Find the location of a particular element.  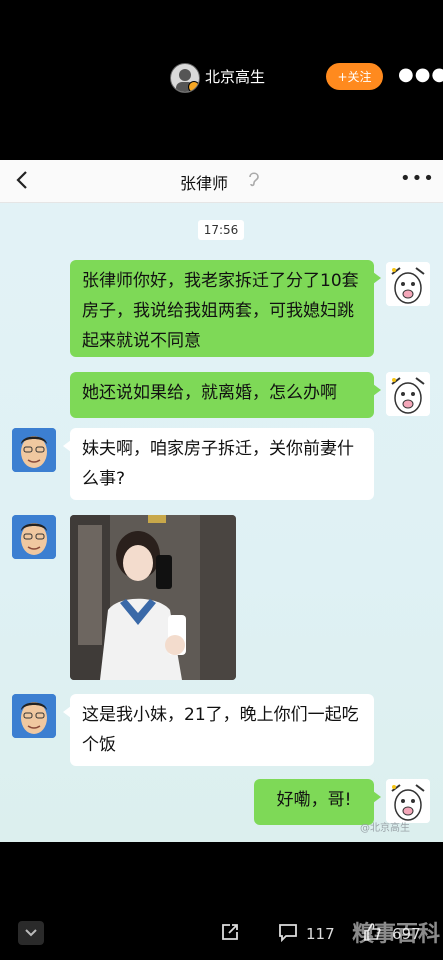

chat-bubble-received: 妹夫啊，咱家房子拆迁，关你前妻什么事? is located at coordinates (218, 464).